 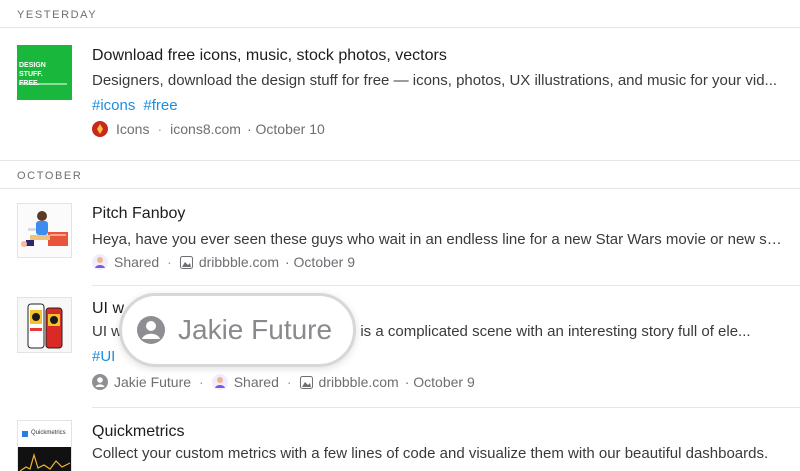 I want to click on tag-link: #UI, so click(x=103, y=356).